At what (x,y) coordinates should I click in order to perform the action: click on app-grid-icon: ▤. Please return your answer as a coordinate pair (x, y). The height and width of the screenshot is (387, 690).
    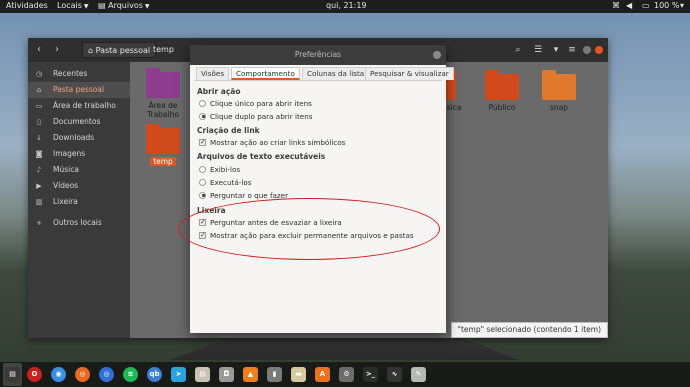
    Looking at the image, I should click on (12, 374).